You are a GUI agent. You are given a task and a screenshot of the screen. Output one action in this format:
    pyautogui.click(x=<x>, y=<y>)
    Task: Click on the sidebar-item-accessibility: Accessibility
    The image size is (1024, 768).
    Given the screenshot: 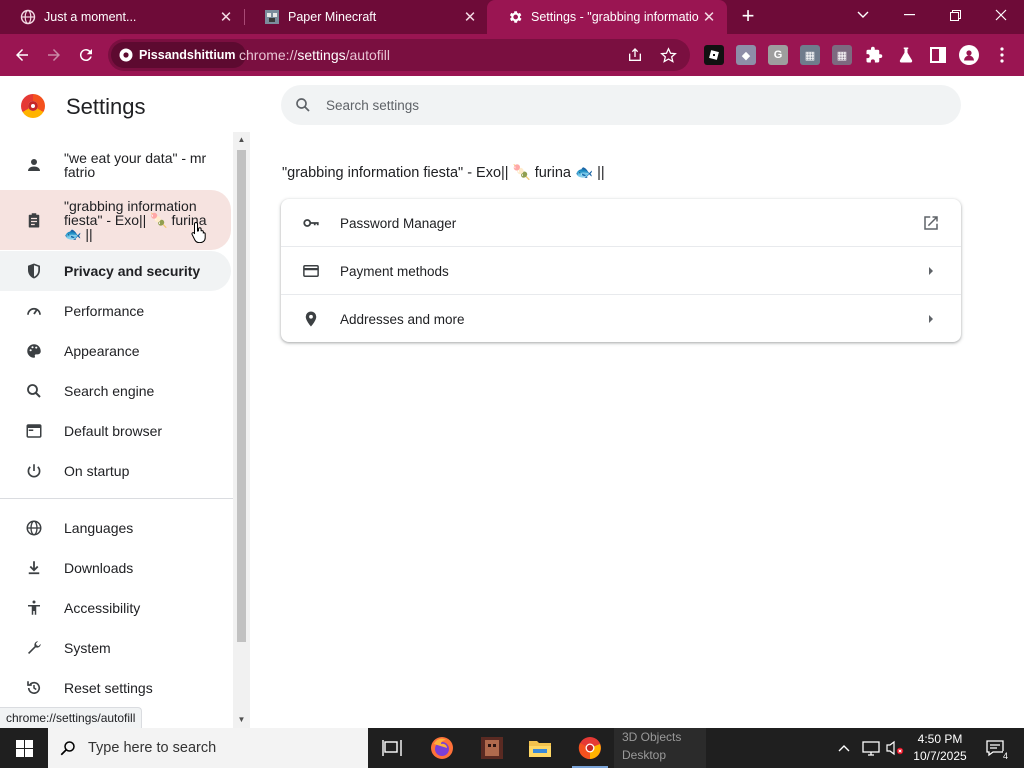 What is the action you would take?
    pyautogui.click(x=115, y=608)
    